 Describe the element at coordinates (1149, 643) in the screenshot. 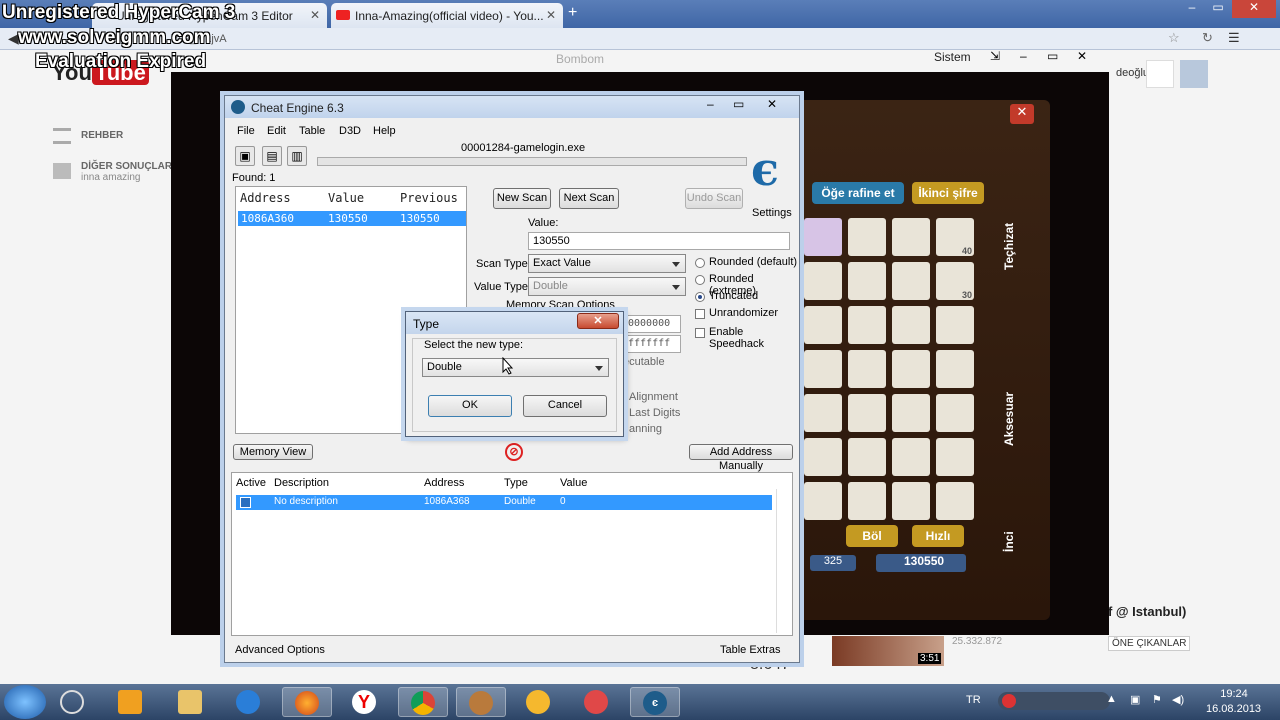

I see `featured-badge: ÖNE ÇIKANLAR` at that location.